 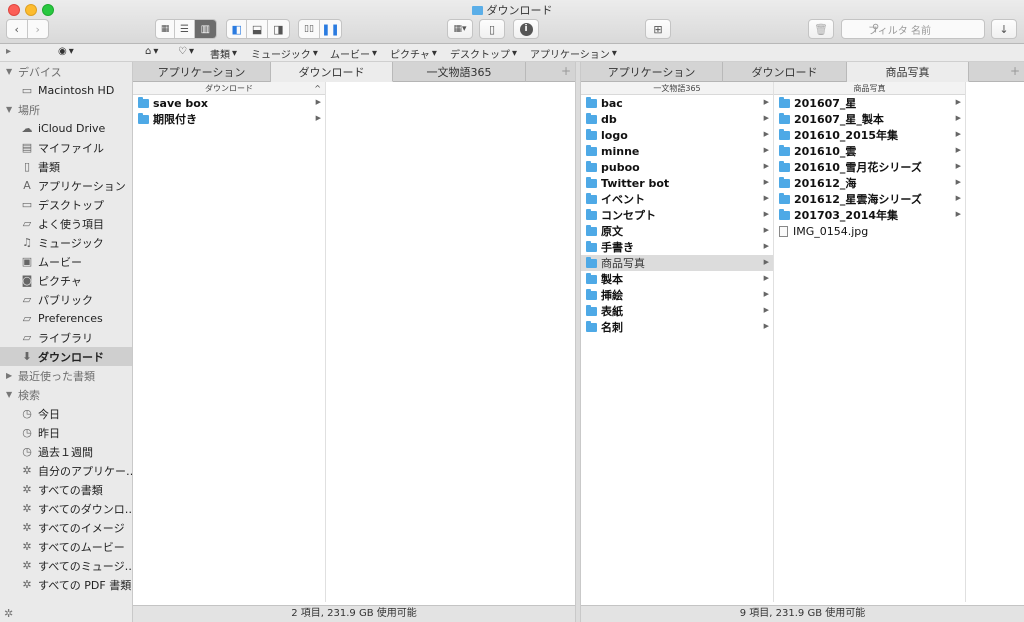 What do you see at coordinates (66, 394) in the screenshot?
I see `sidebar-section-header: ▼ 検索` at bounding box center [66, 394].